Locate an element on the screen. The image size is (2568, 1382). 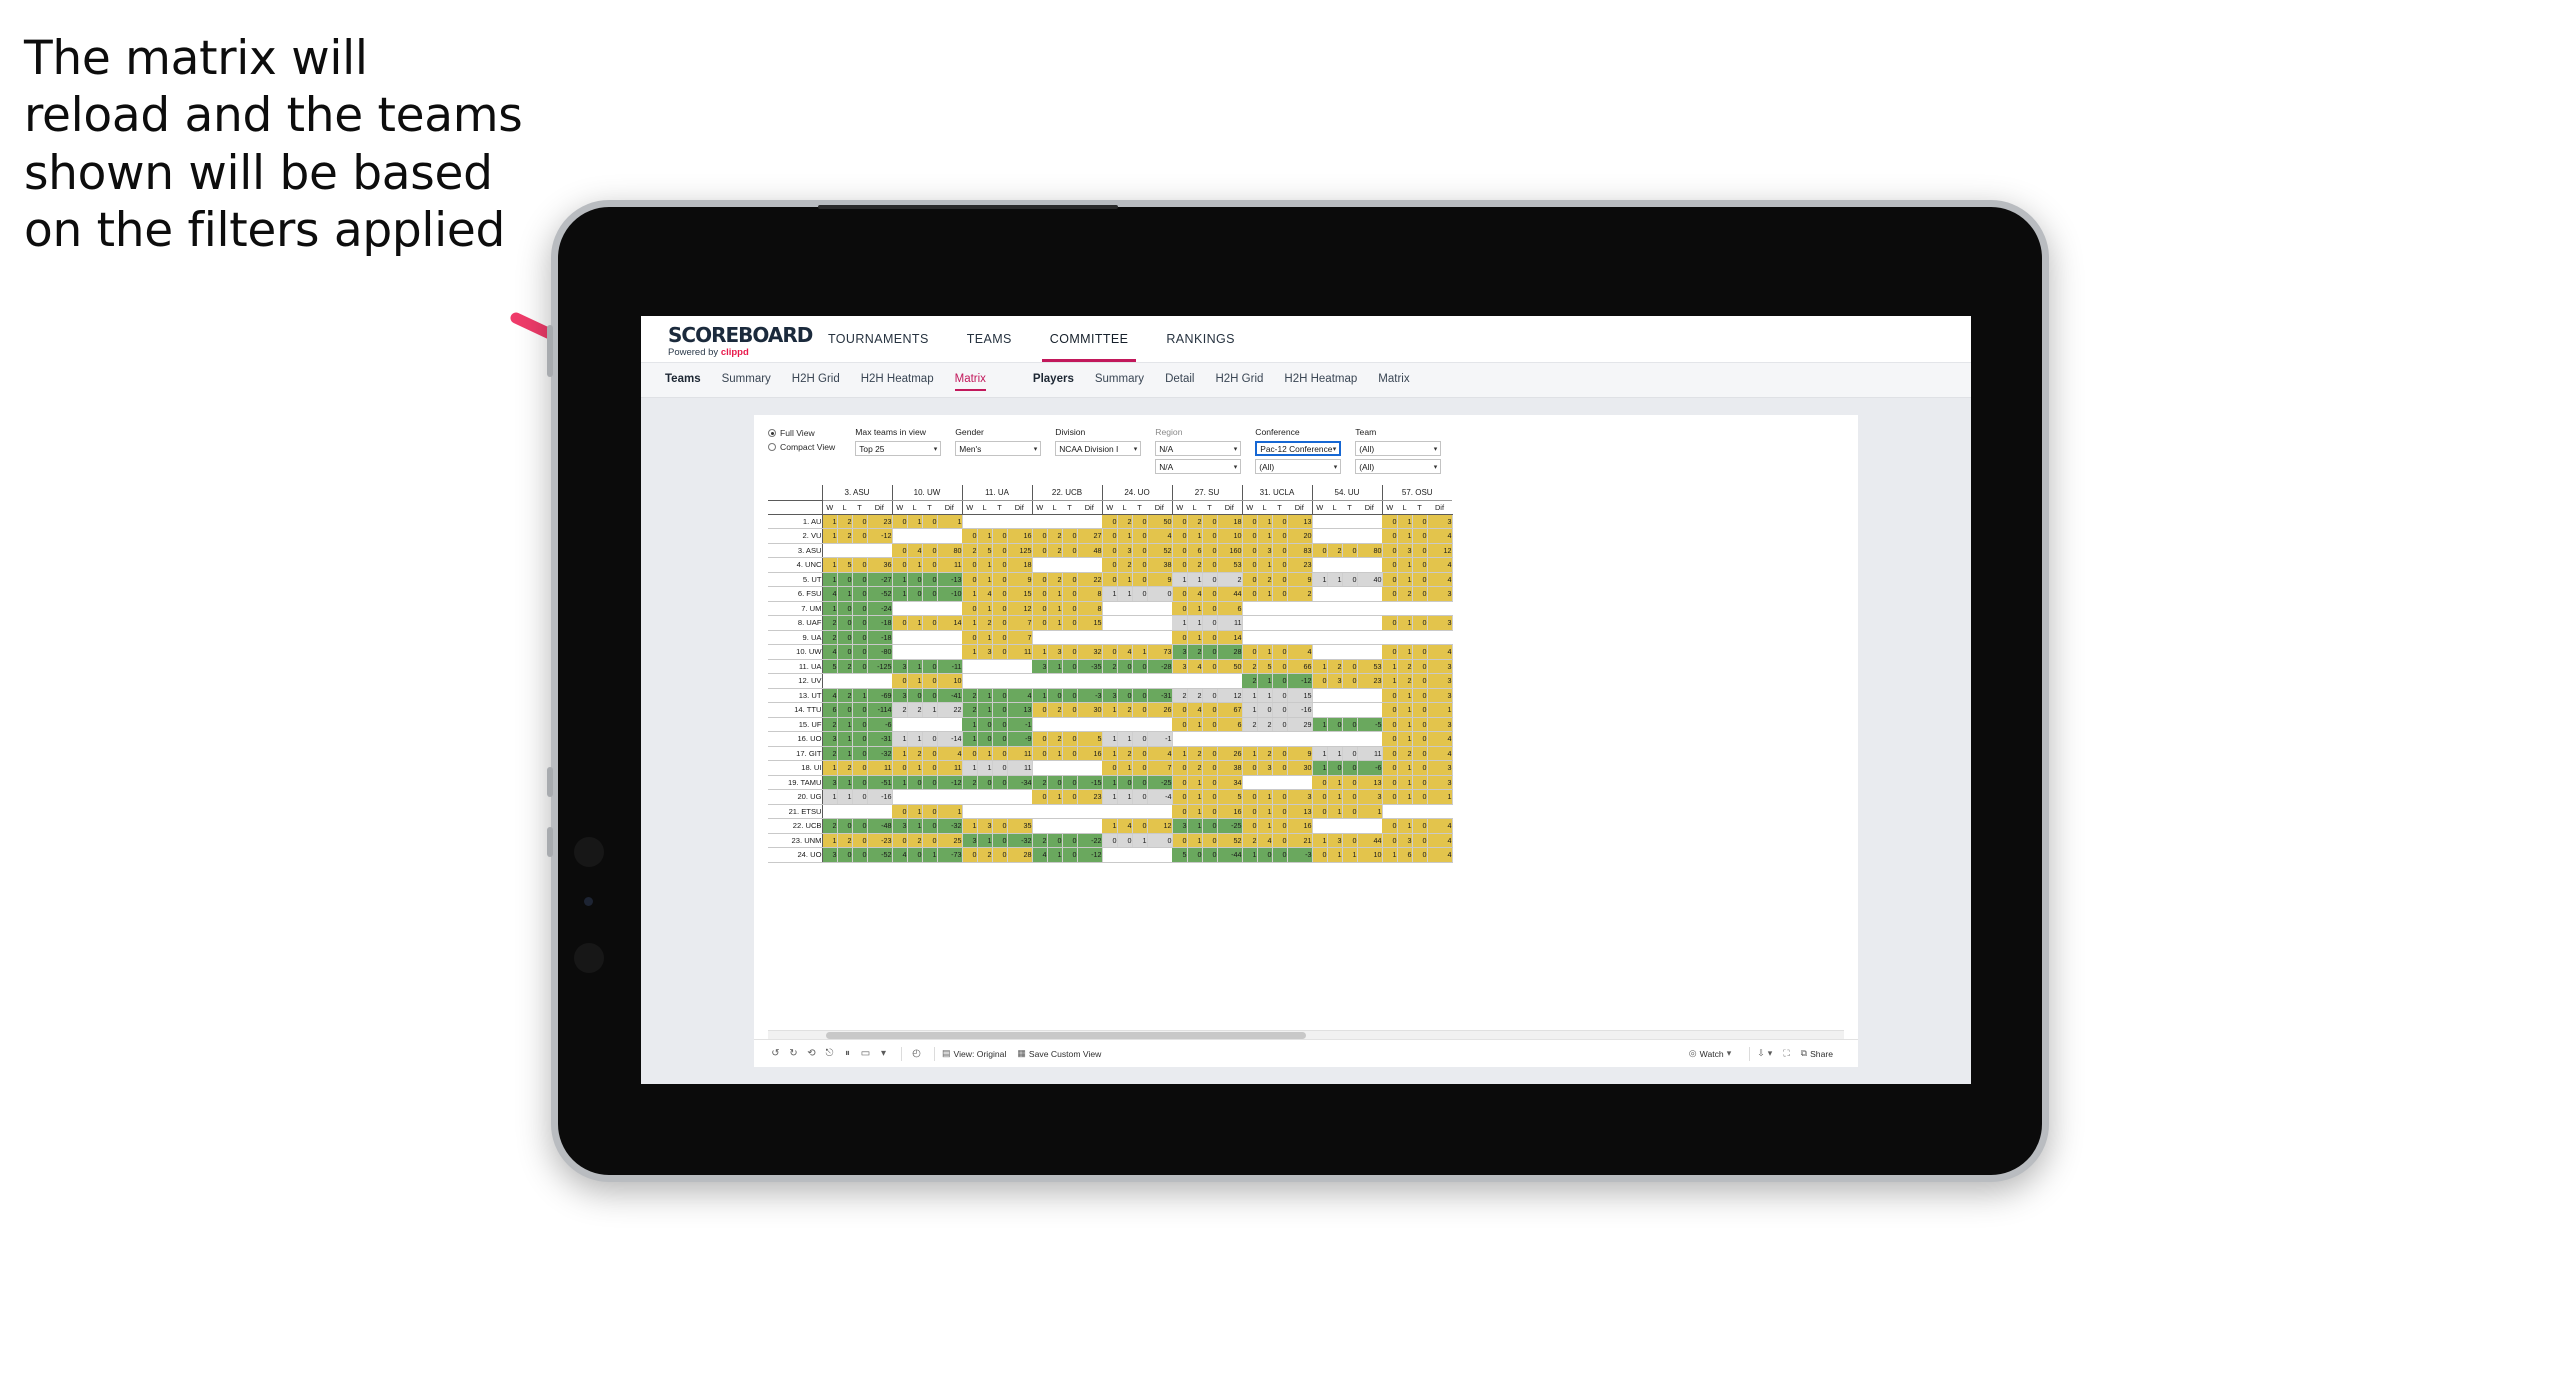
matrix-row-label: 8. UAF is located at coordinates (795, 623).